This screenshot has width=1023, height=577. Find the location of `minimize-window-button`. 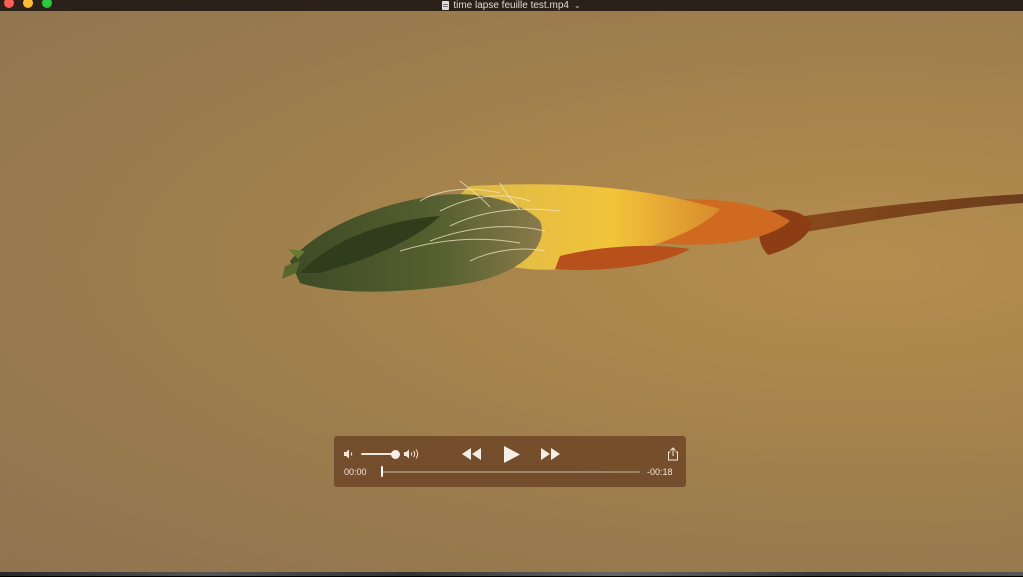

minimize-window-button is located at coordinates (28, 4).